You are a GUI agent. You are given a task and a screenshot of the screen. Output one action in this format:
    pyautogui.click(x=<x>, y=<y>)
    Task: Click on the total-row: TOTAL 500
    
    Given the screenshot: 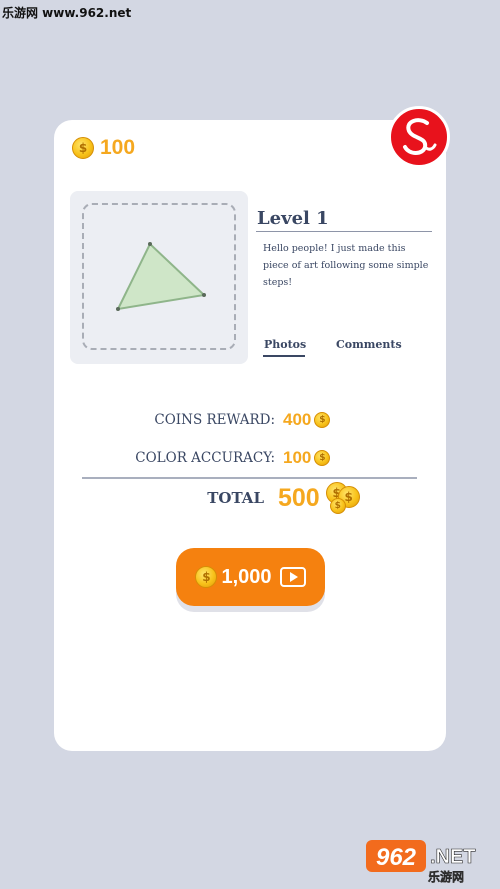 What is the action you would take?
    pyautogui.click(x=249, y=498)
    